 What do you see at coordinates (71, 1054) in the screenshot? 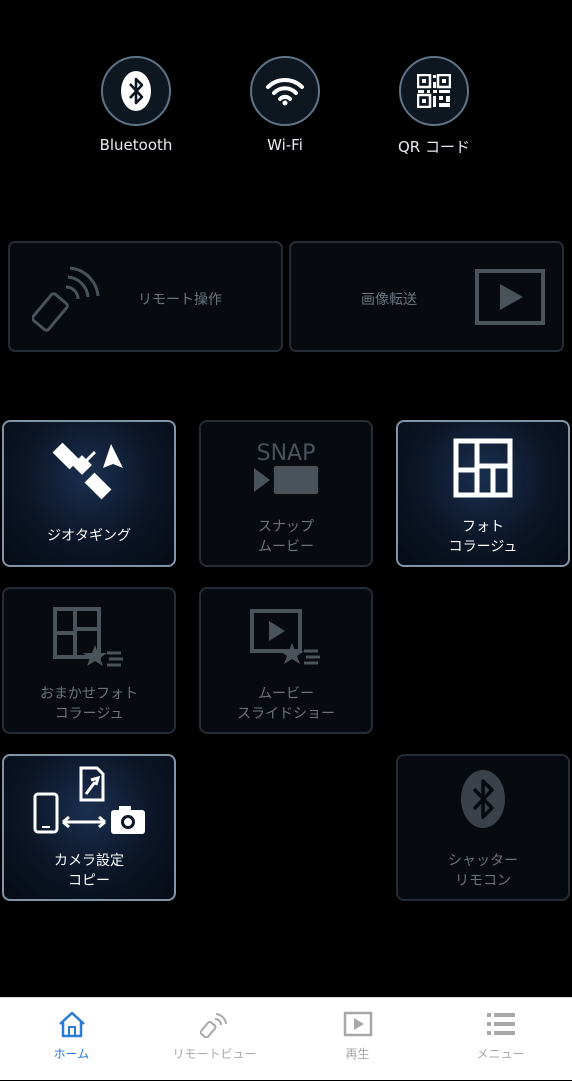
I see `tab-home-label: ホーム` at bounding box center [71, 1054].